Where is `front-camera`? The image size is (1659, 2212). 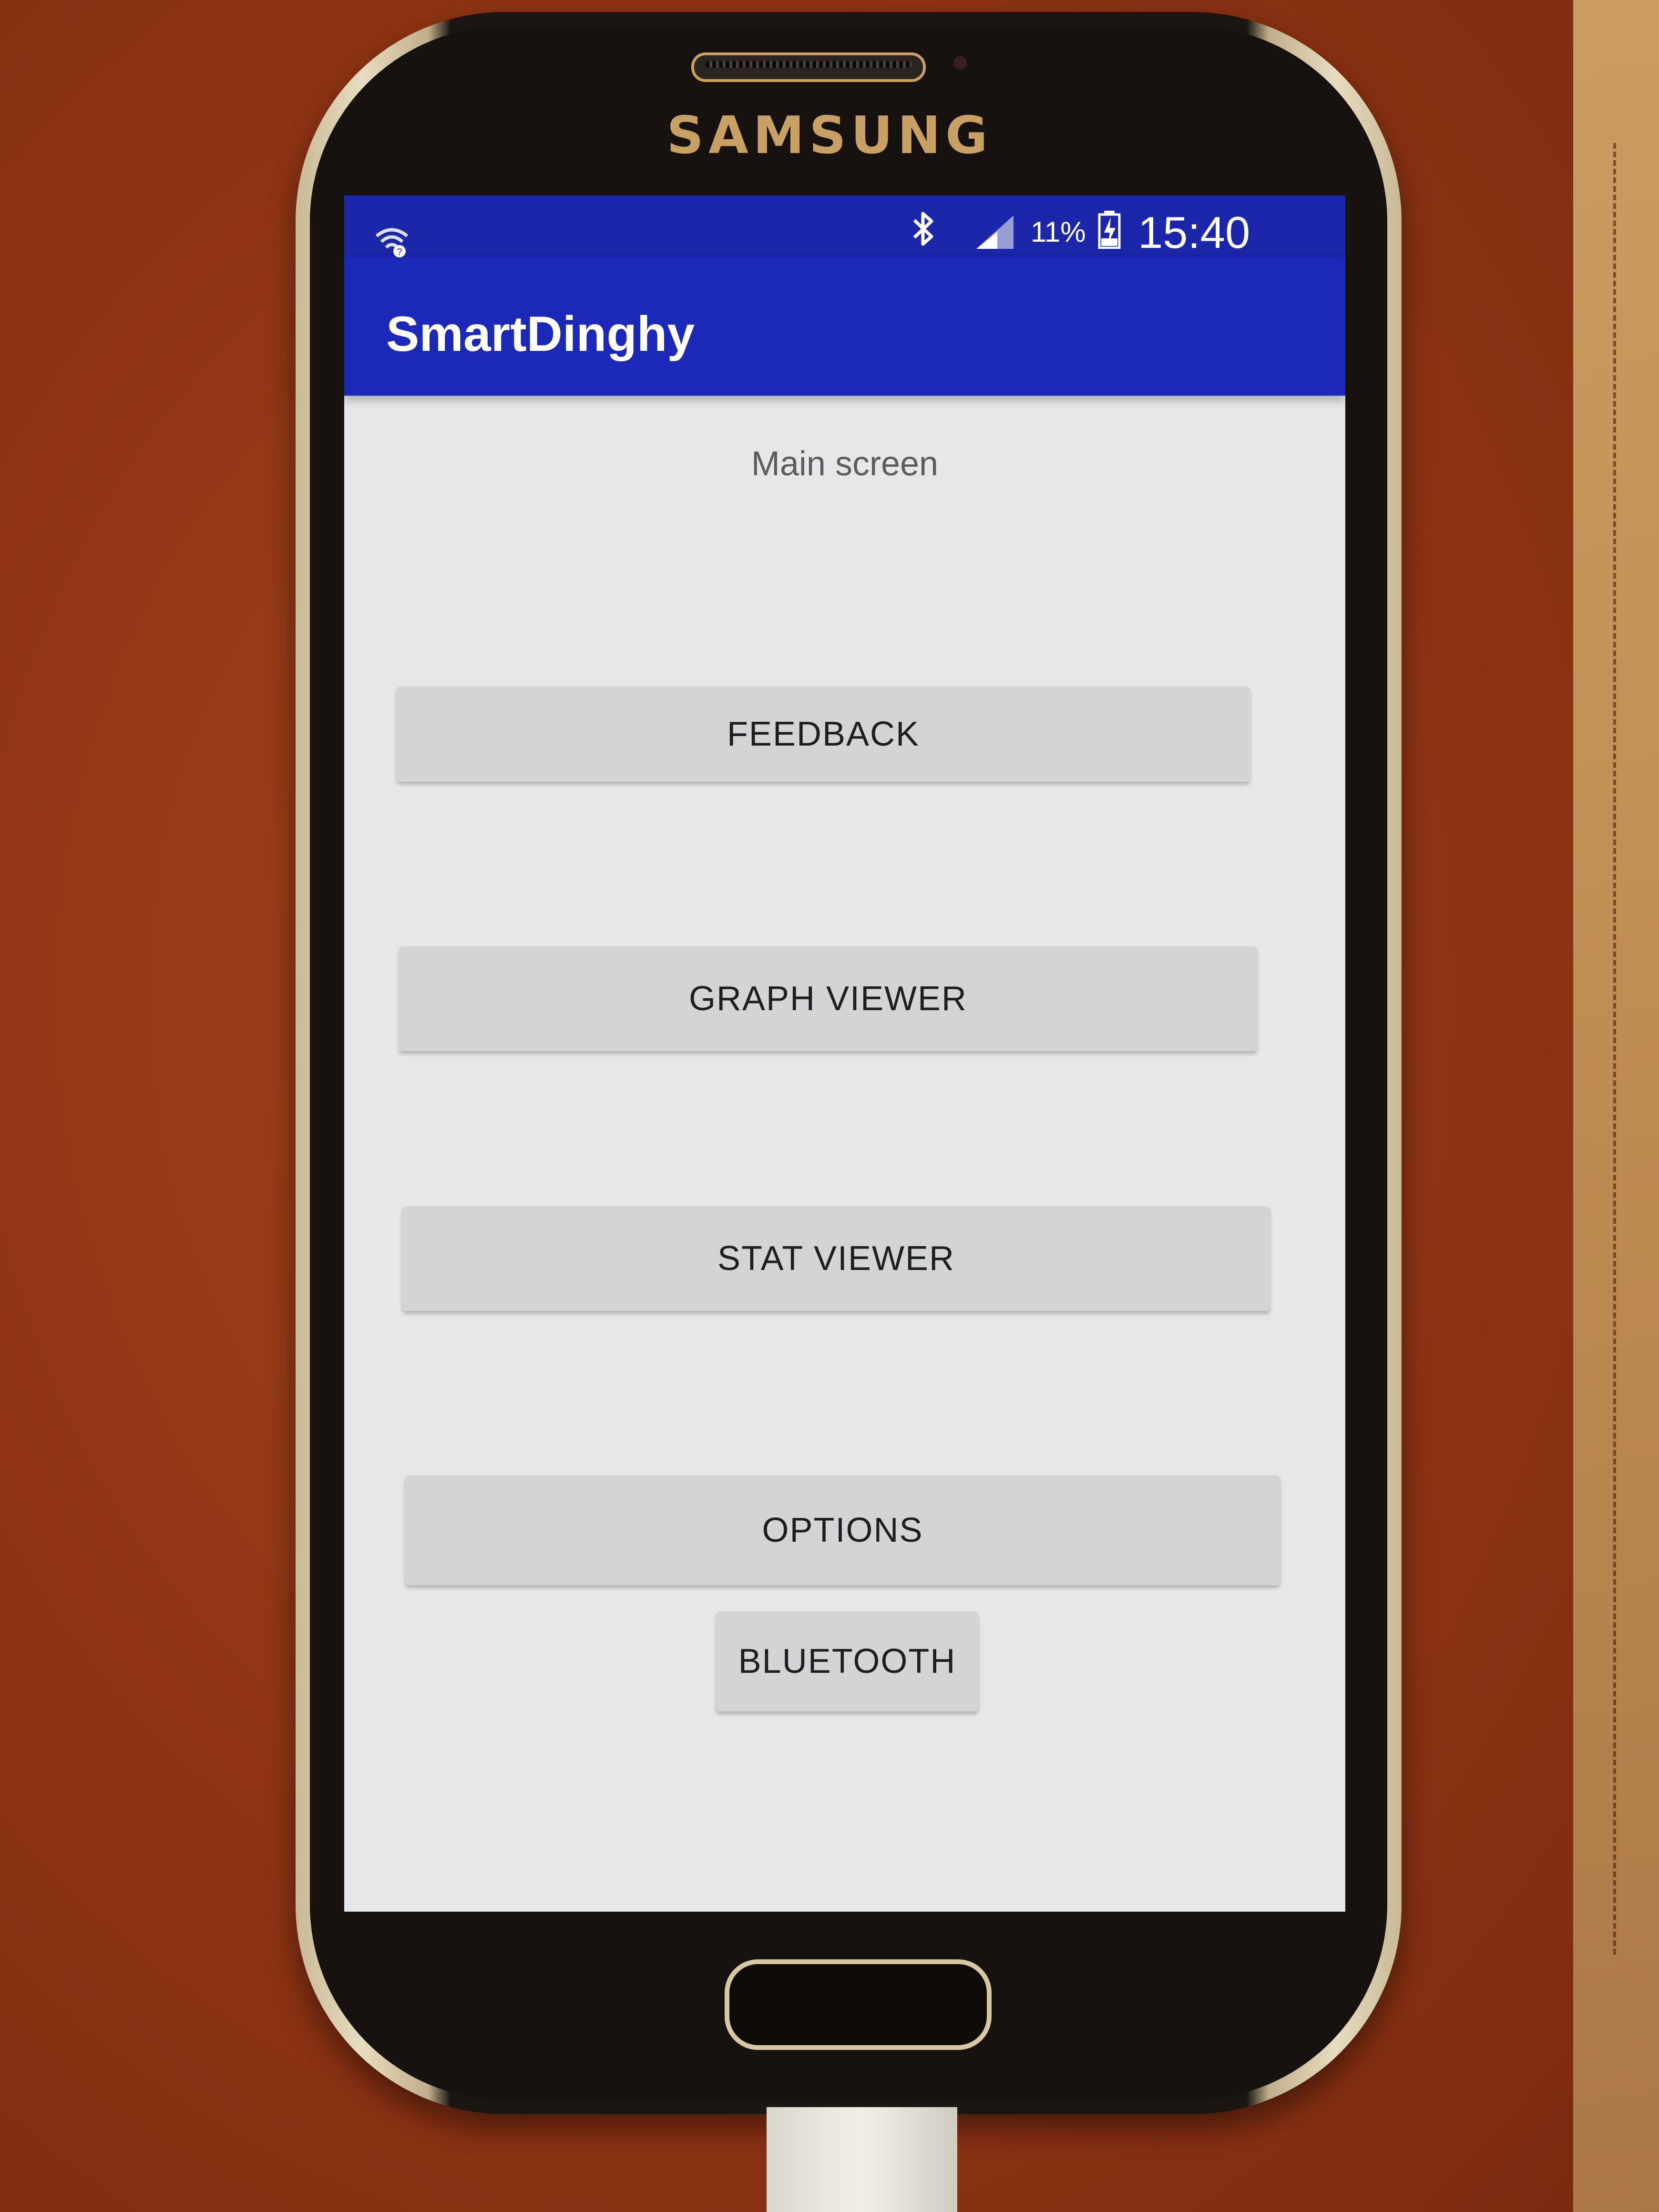
front-camera is located at coordinates (960, 63).